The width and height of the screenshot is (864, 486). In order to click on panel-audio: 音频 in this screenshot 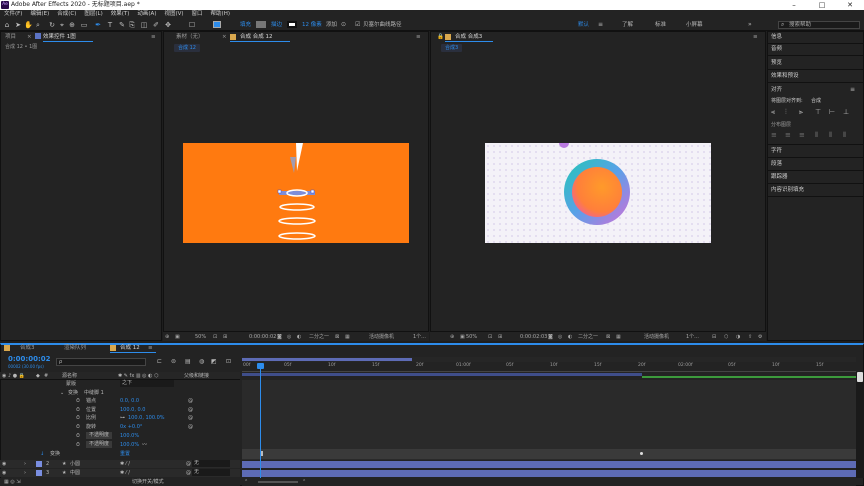, I will do `click(776, 49)`.